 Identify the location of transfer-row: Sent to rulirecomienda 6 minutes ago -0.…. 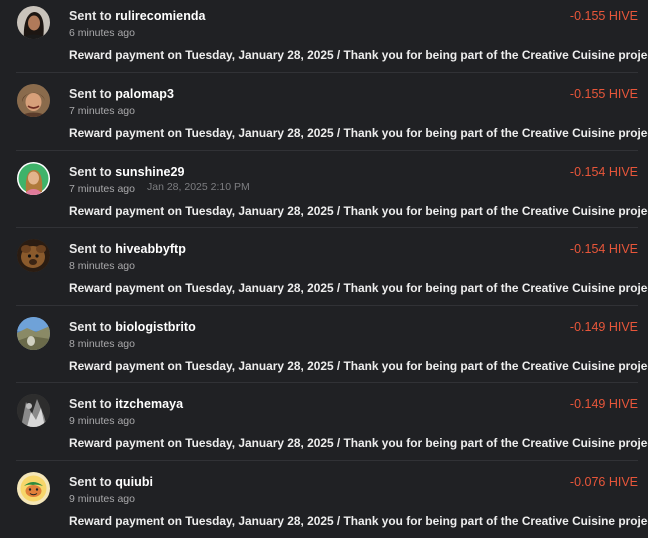
(324, 36).